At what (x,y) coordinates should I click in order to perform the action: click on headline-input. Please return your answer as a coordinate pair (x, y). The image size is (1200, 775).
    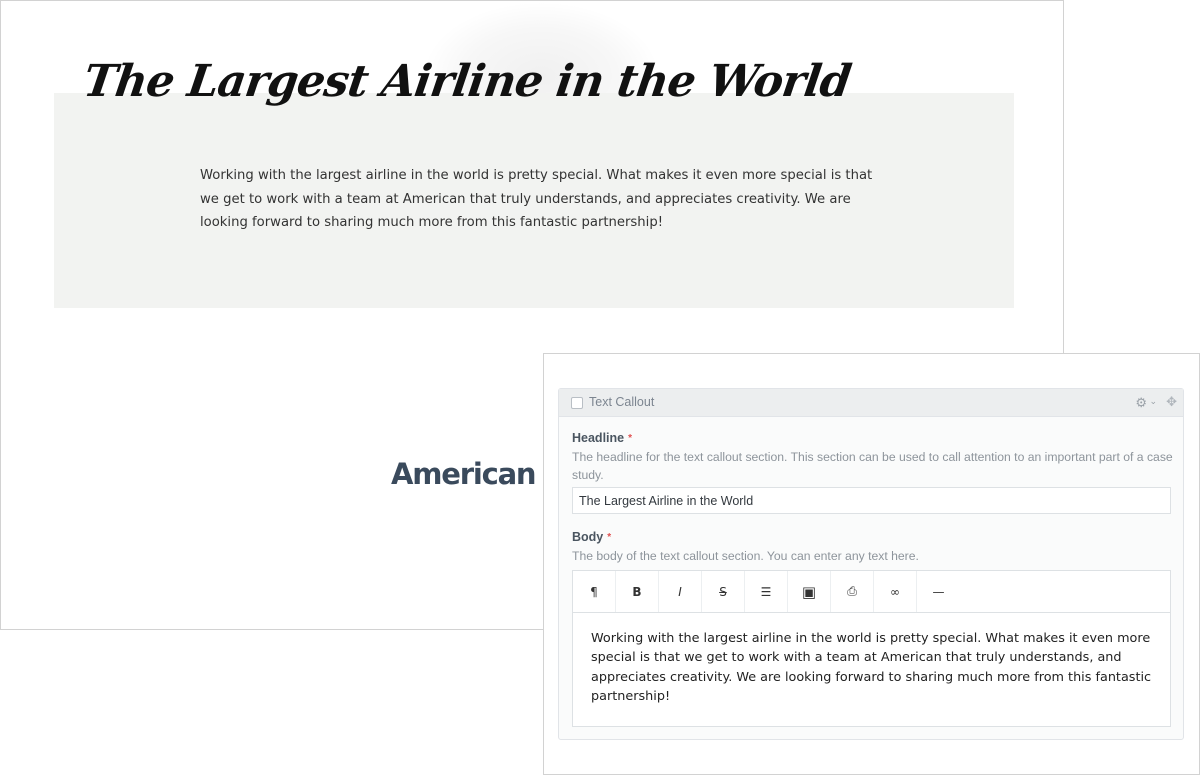
    Looking at the image, I should click on (871, 500).